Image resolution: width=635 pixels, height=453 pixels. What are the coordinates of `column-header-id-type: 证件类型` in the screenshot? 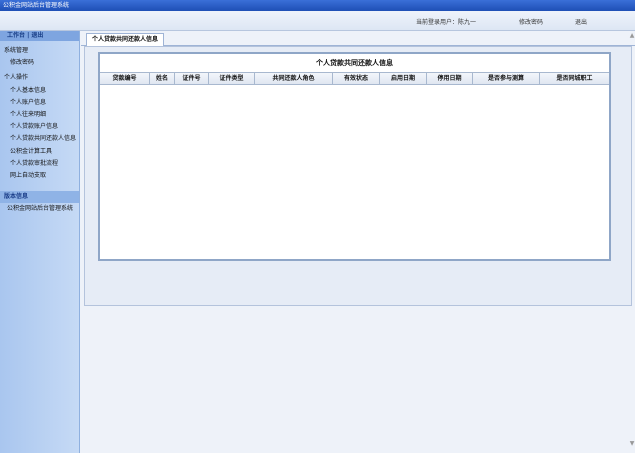 It's located at (232, 78).